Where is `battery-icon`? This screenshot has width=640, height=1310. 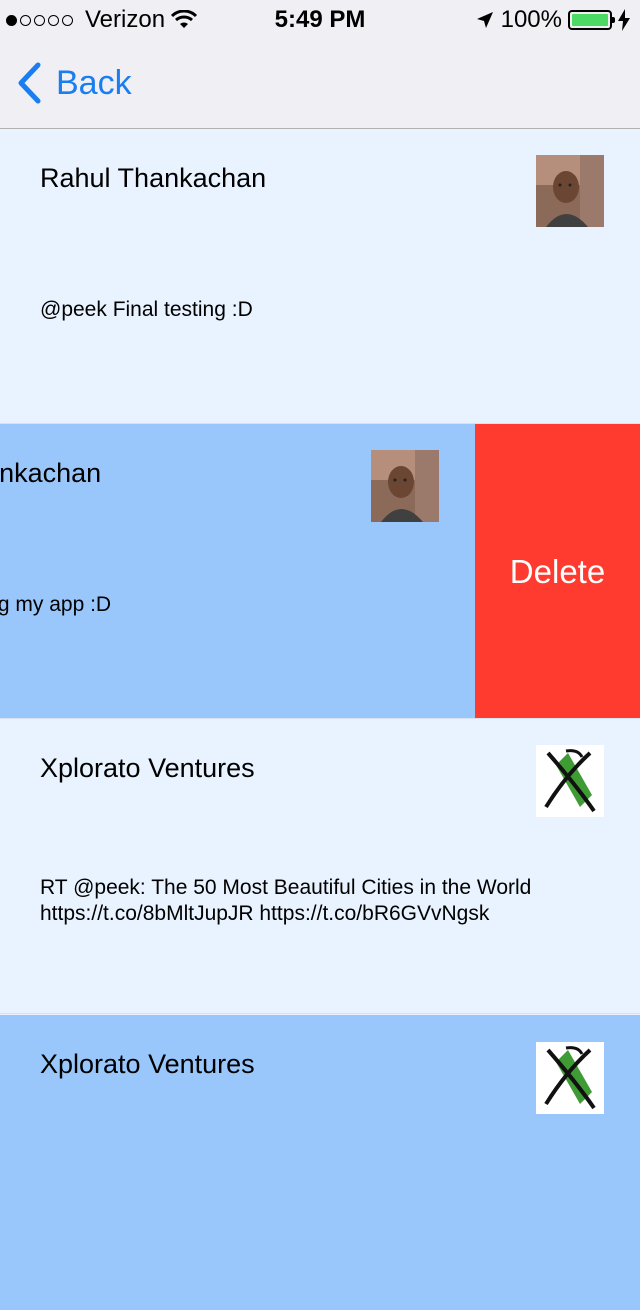
battery-icon is located at coordinates (591, 20).